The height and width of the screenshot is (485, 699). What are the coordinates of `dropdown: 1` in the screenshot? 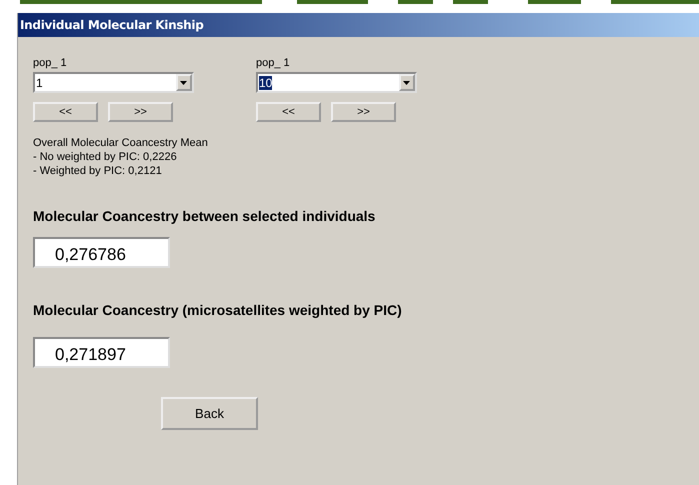 It's located at (113, 82).